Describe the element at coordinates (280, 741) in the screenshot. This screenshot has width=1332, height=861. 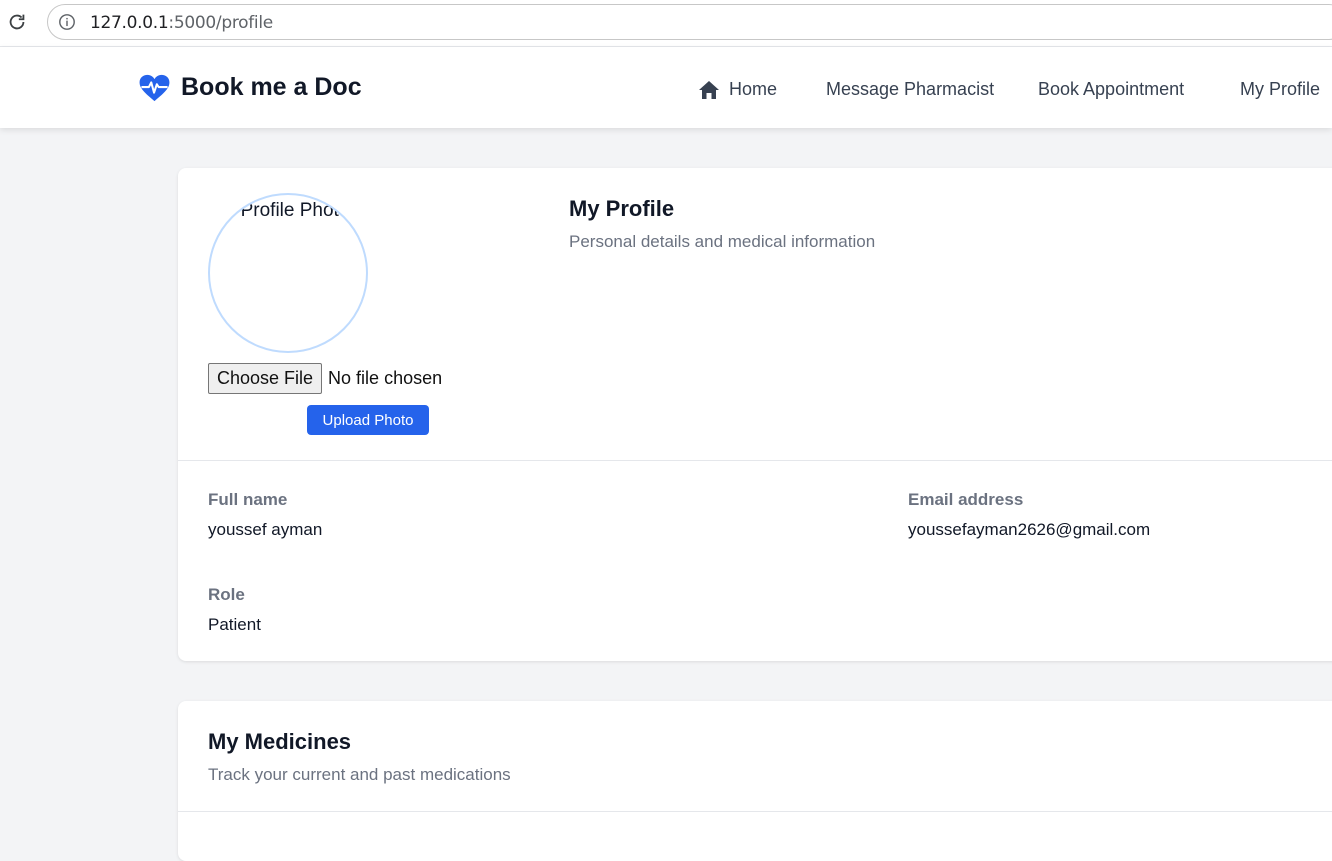
I see `medicines-title: My Medicines` at that location.